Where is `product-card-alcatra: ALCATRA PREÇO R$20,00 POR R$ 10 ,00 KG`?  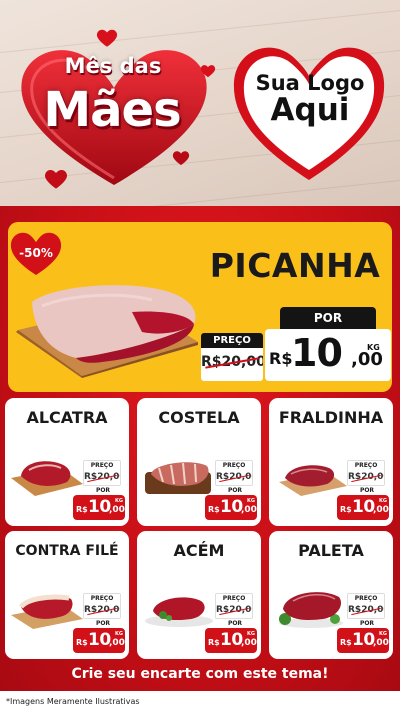 product-card-alcatra: ALCATRA PREÇO R$20,00 POR R$ 10 ,00 KG is located at coordinates (67, 462).